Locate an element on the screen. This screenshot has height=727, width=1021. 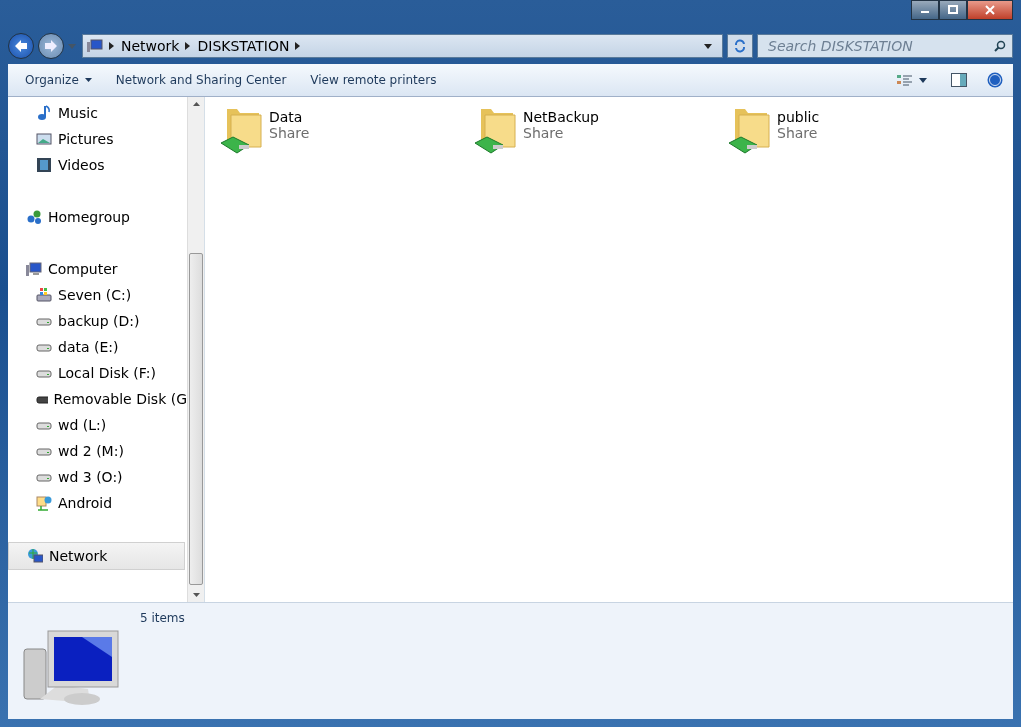
picture-icon is located at coordinates (44, 139).